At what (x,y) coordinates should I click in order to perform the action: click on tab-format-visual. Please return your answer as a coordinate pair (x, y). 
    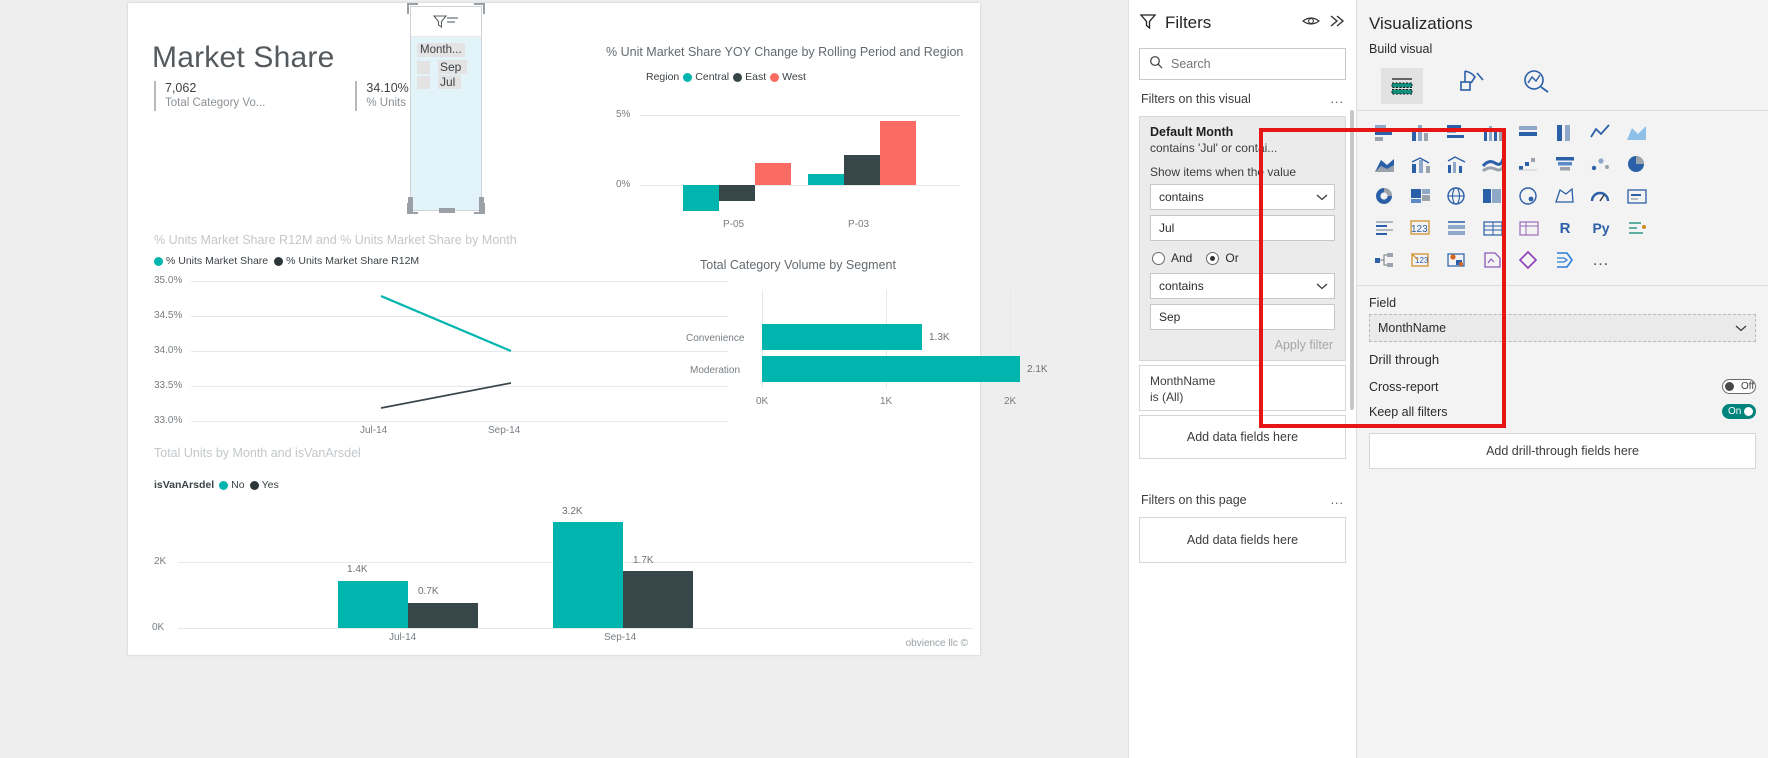
    Looking at the image, I should click on (1472, 89).